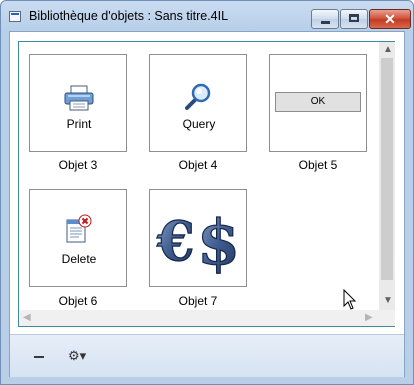  I want to click on object-tile-3: Print, so click(78, 103).